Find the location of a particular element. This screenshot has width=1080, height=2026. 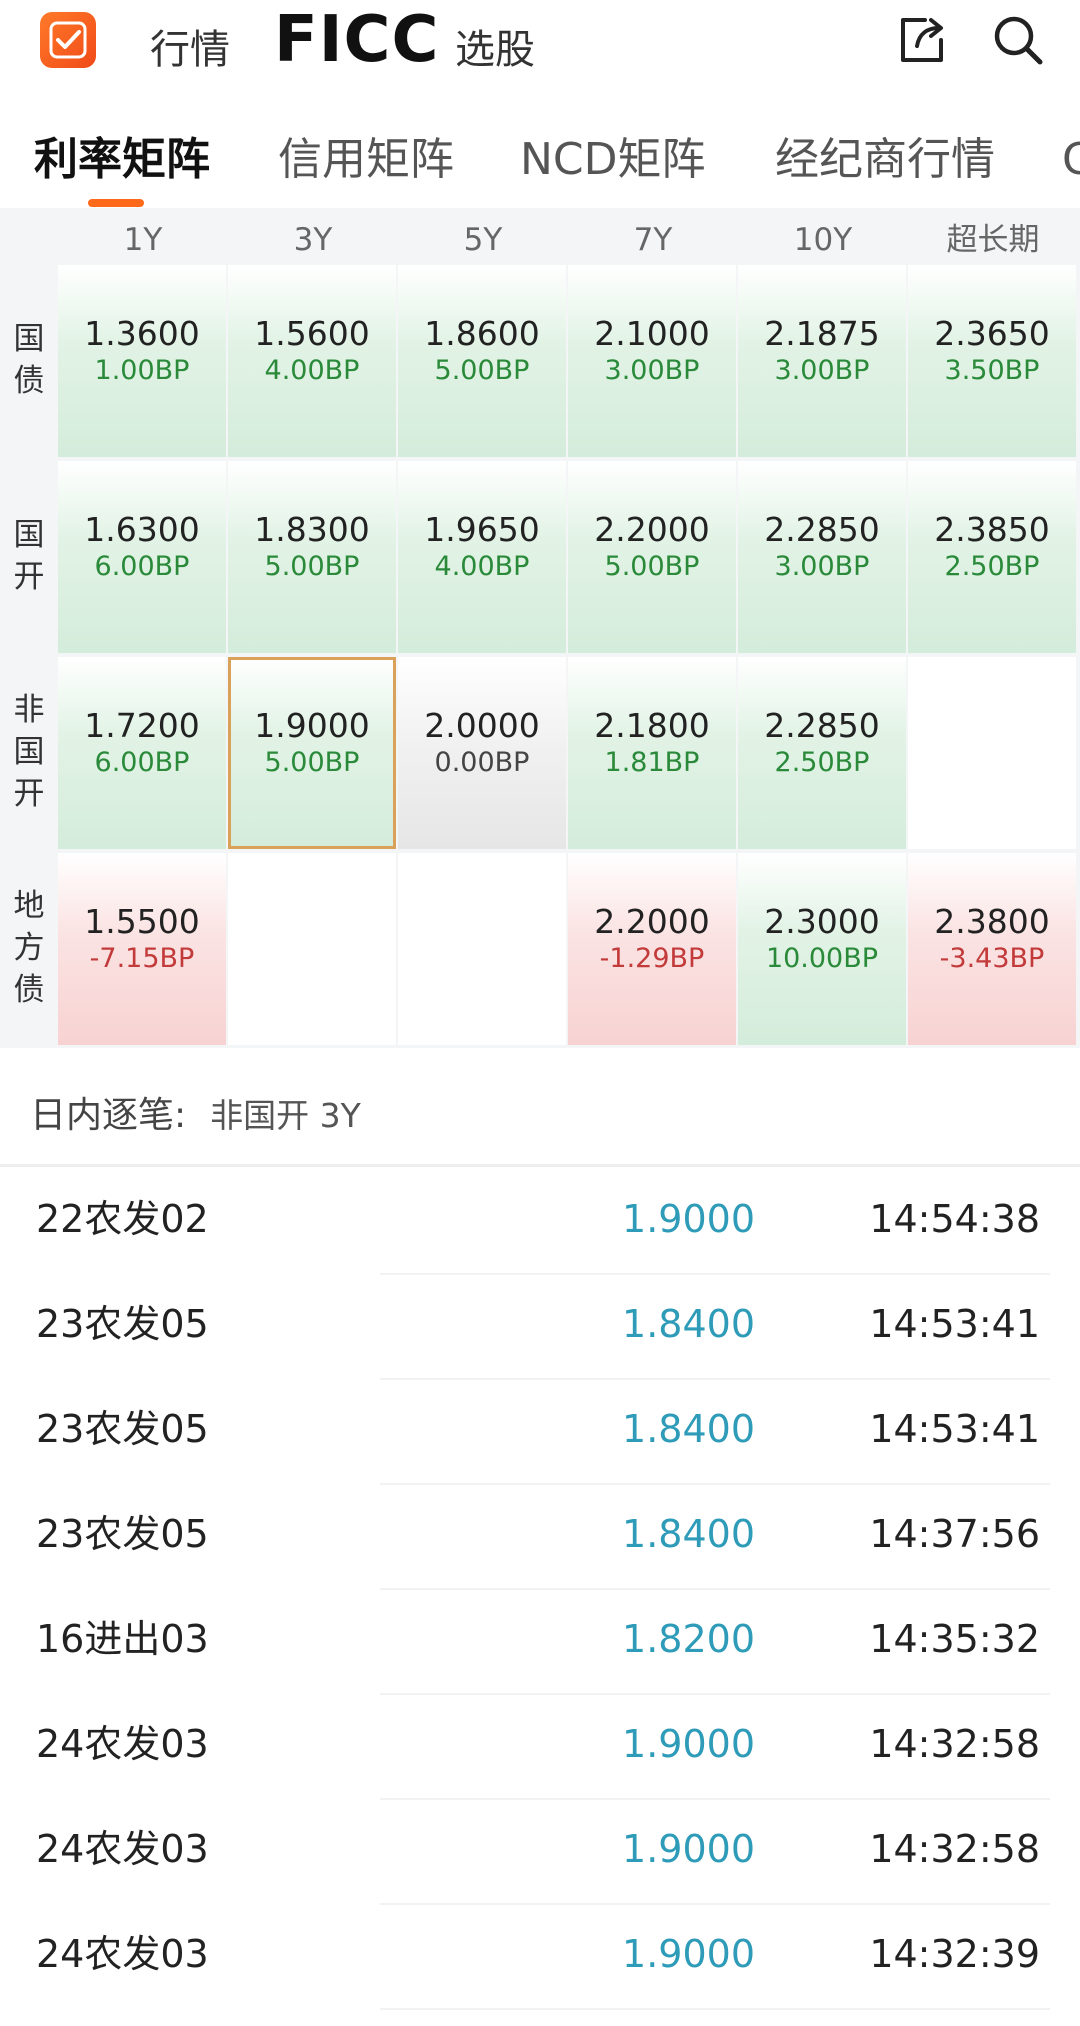

trade-time: 14:32:39 is located at coordinates (954, 1954).